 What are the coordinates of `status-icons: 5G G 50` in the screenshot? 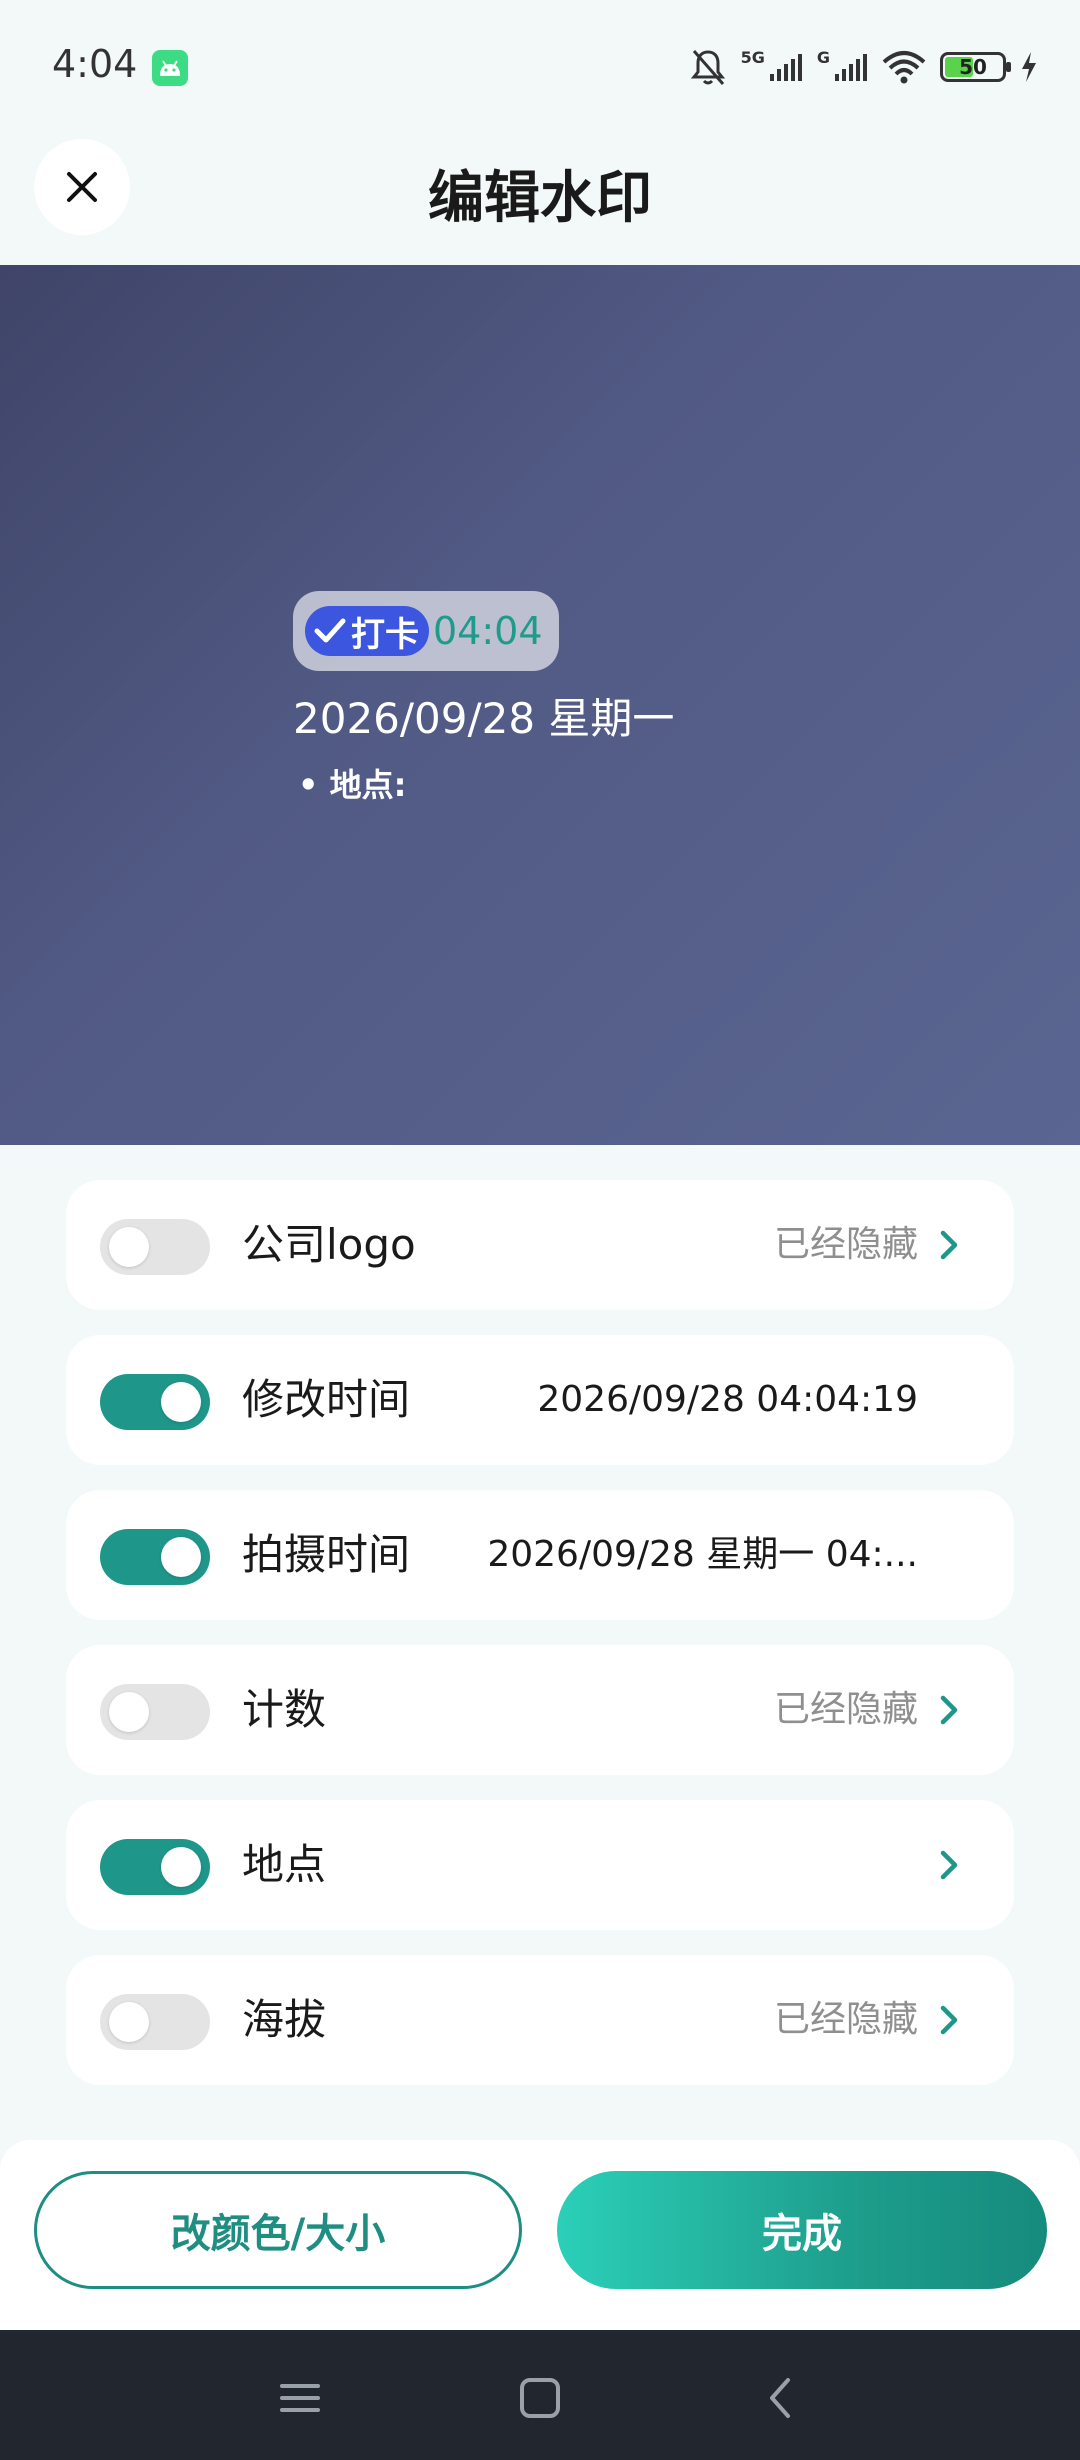 It's located at (863, 67).